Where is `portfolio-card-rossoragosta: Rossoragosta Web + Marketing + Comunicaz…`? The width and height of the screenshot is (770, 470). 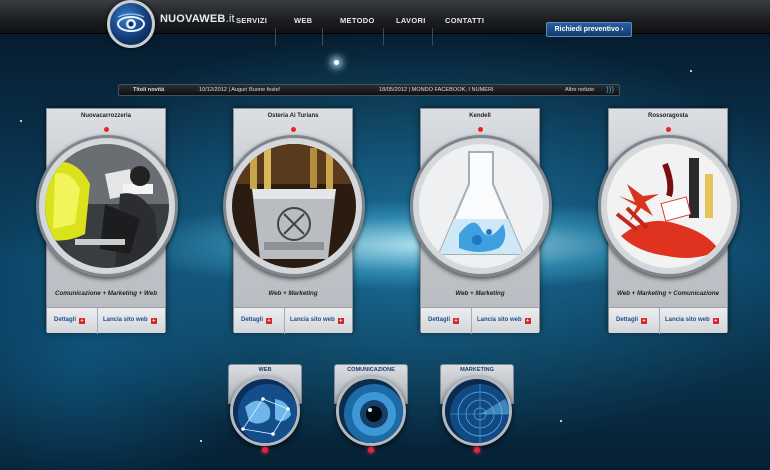 portfolio-card-rossoragosta: Rossoragosta Web + Marketing + Comunicaz… is located at coordinates (669, 221).